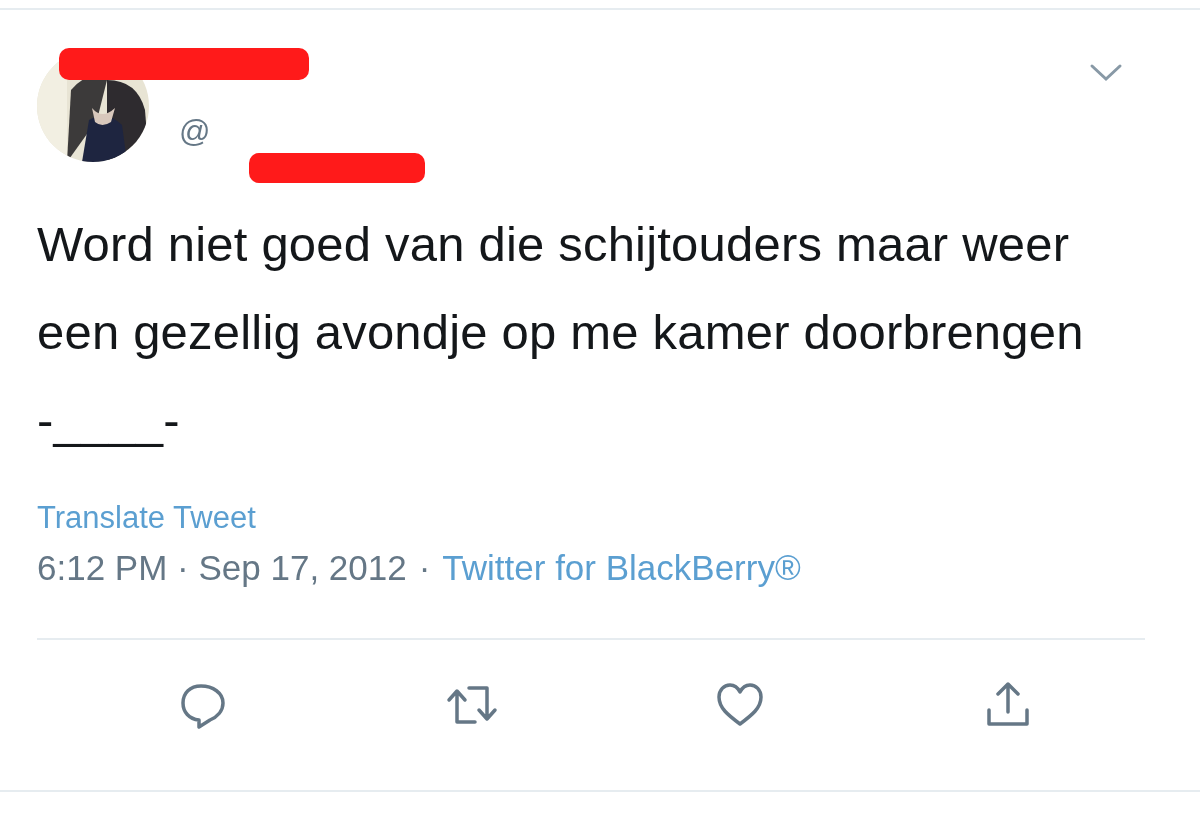 The height and width of the screenshot is (823, 1200). What do you see at coordinates (222, 568) in the screenshot?
I see `timestamp: 6:12 PM · Sep 17, 2012` at bounding box center [222, 568].